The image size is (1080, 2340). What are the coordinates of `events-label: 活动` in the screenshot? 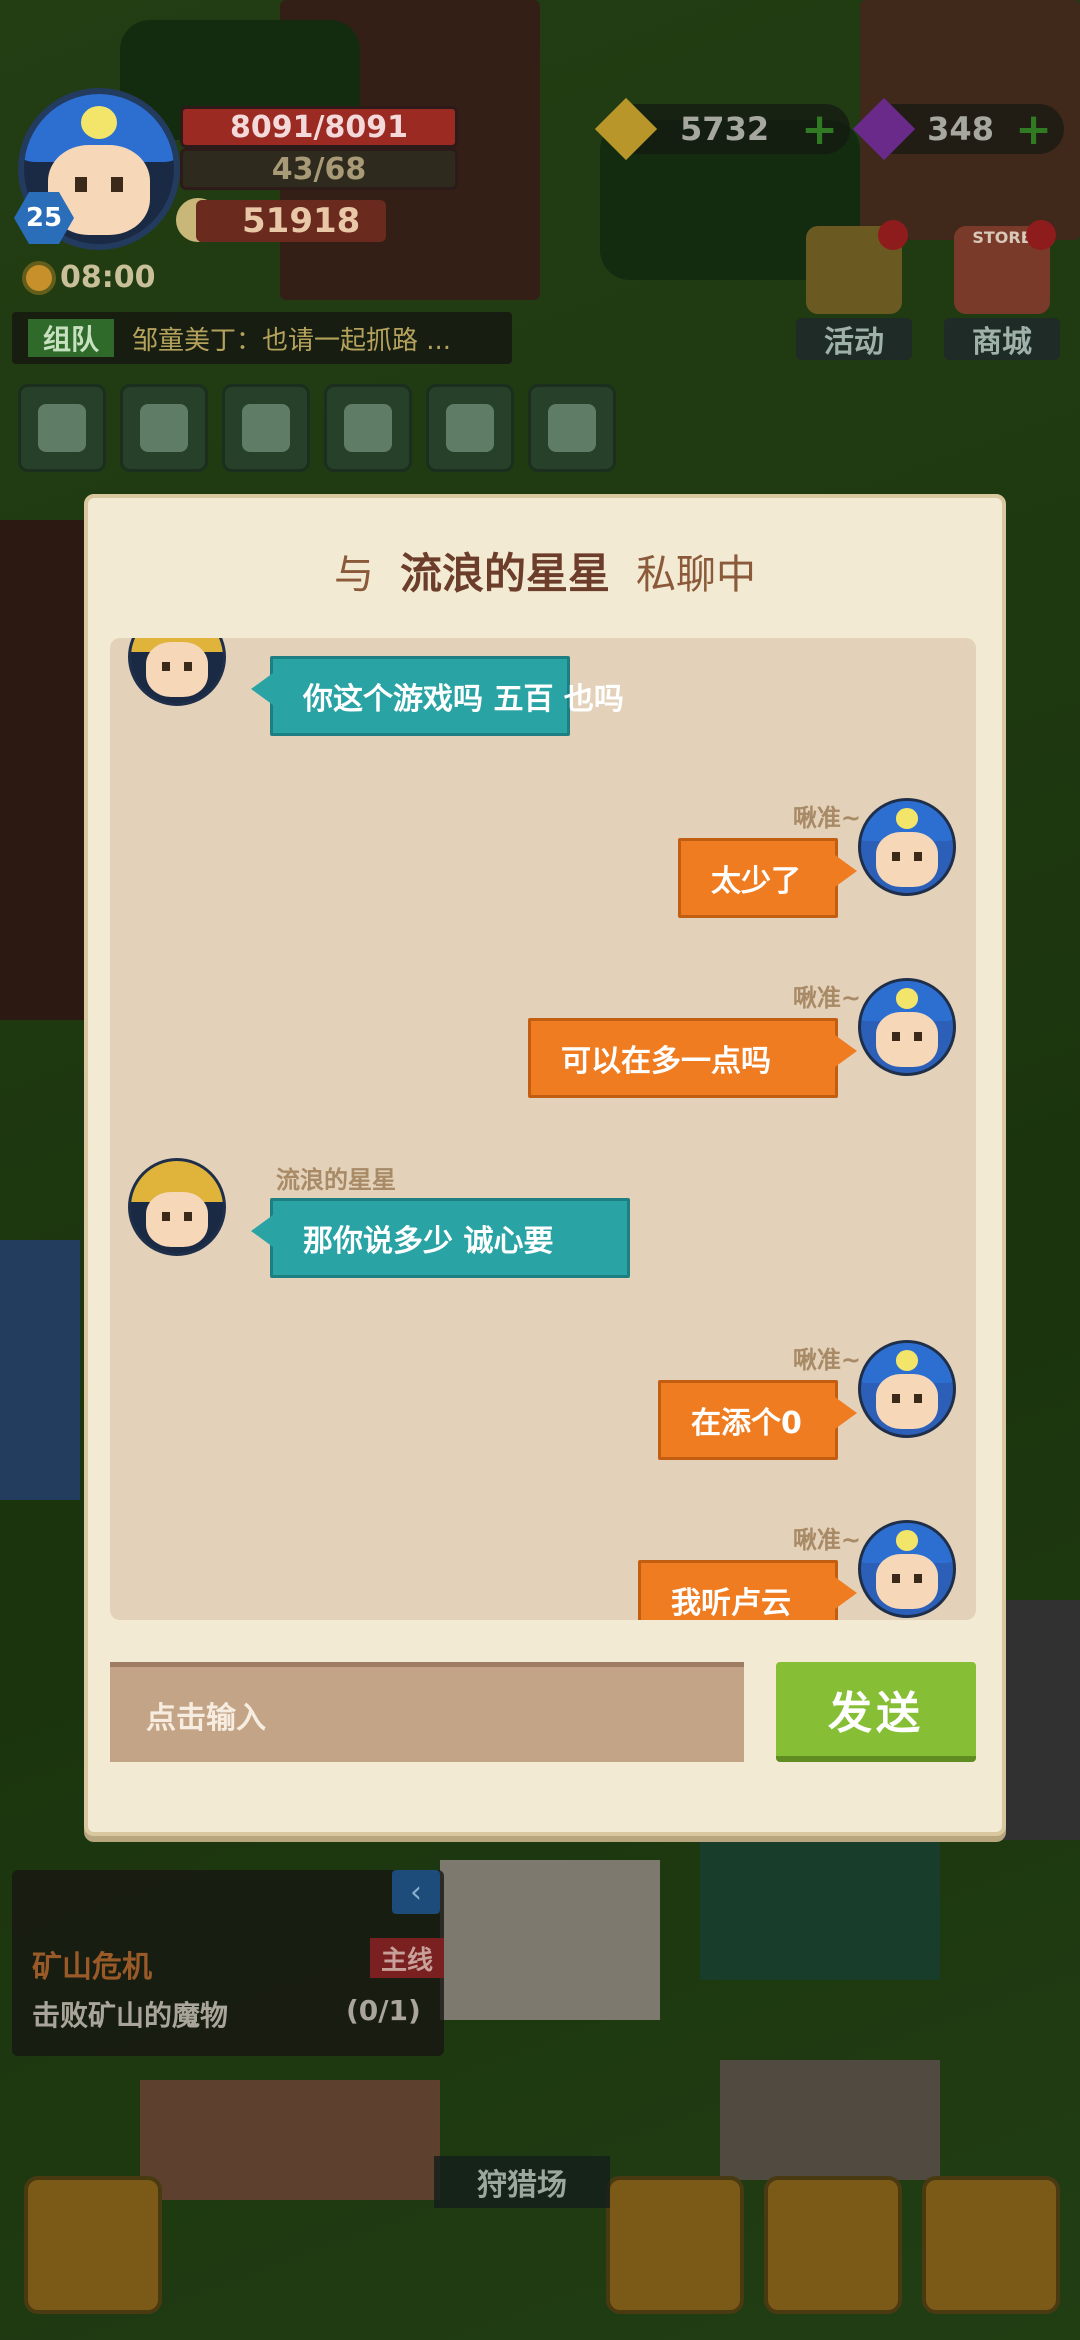 It's located at (854, 339).